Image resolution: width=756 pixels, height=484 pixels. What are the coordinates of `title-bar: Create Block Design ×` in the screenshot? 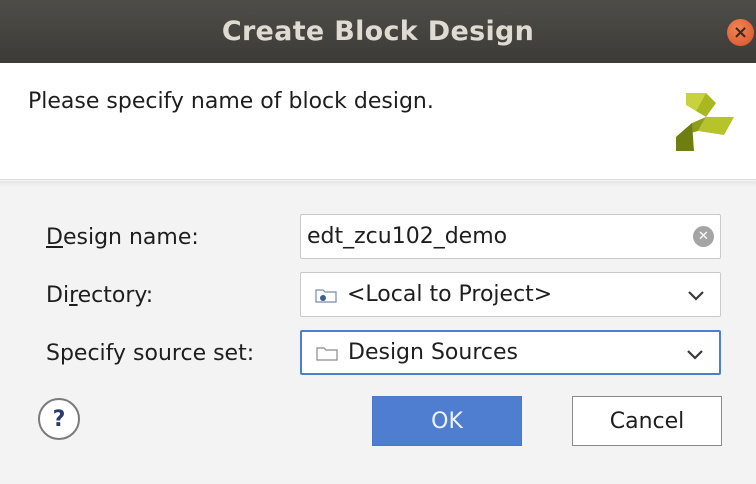 It's located at (378, 31).